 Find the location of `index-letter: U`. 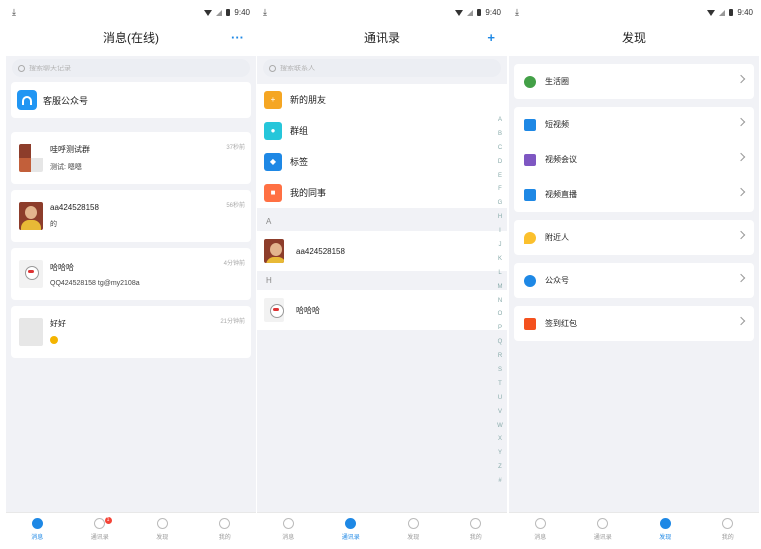

index-letter: U is located at coordinates (500, 399).